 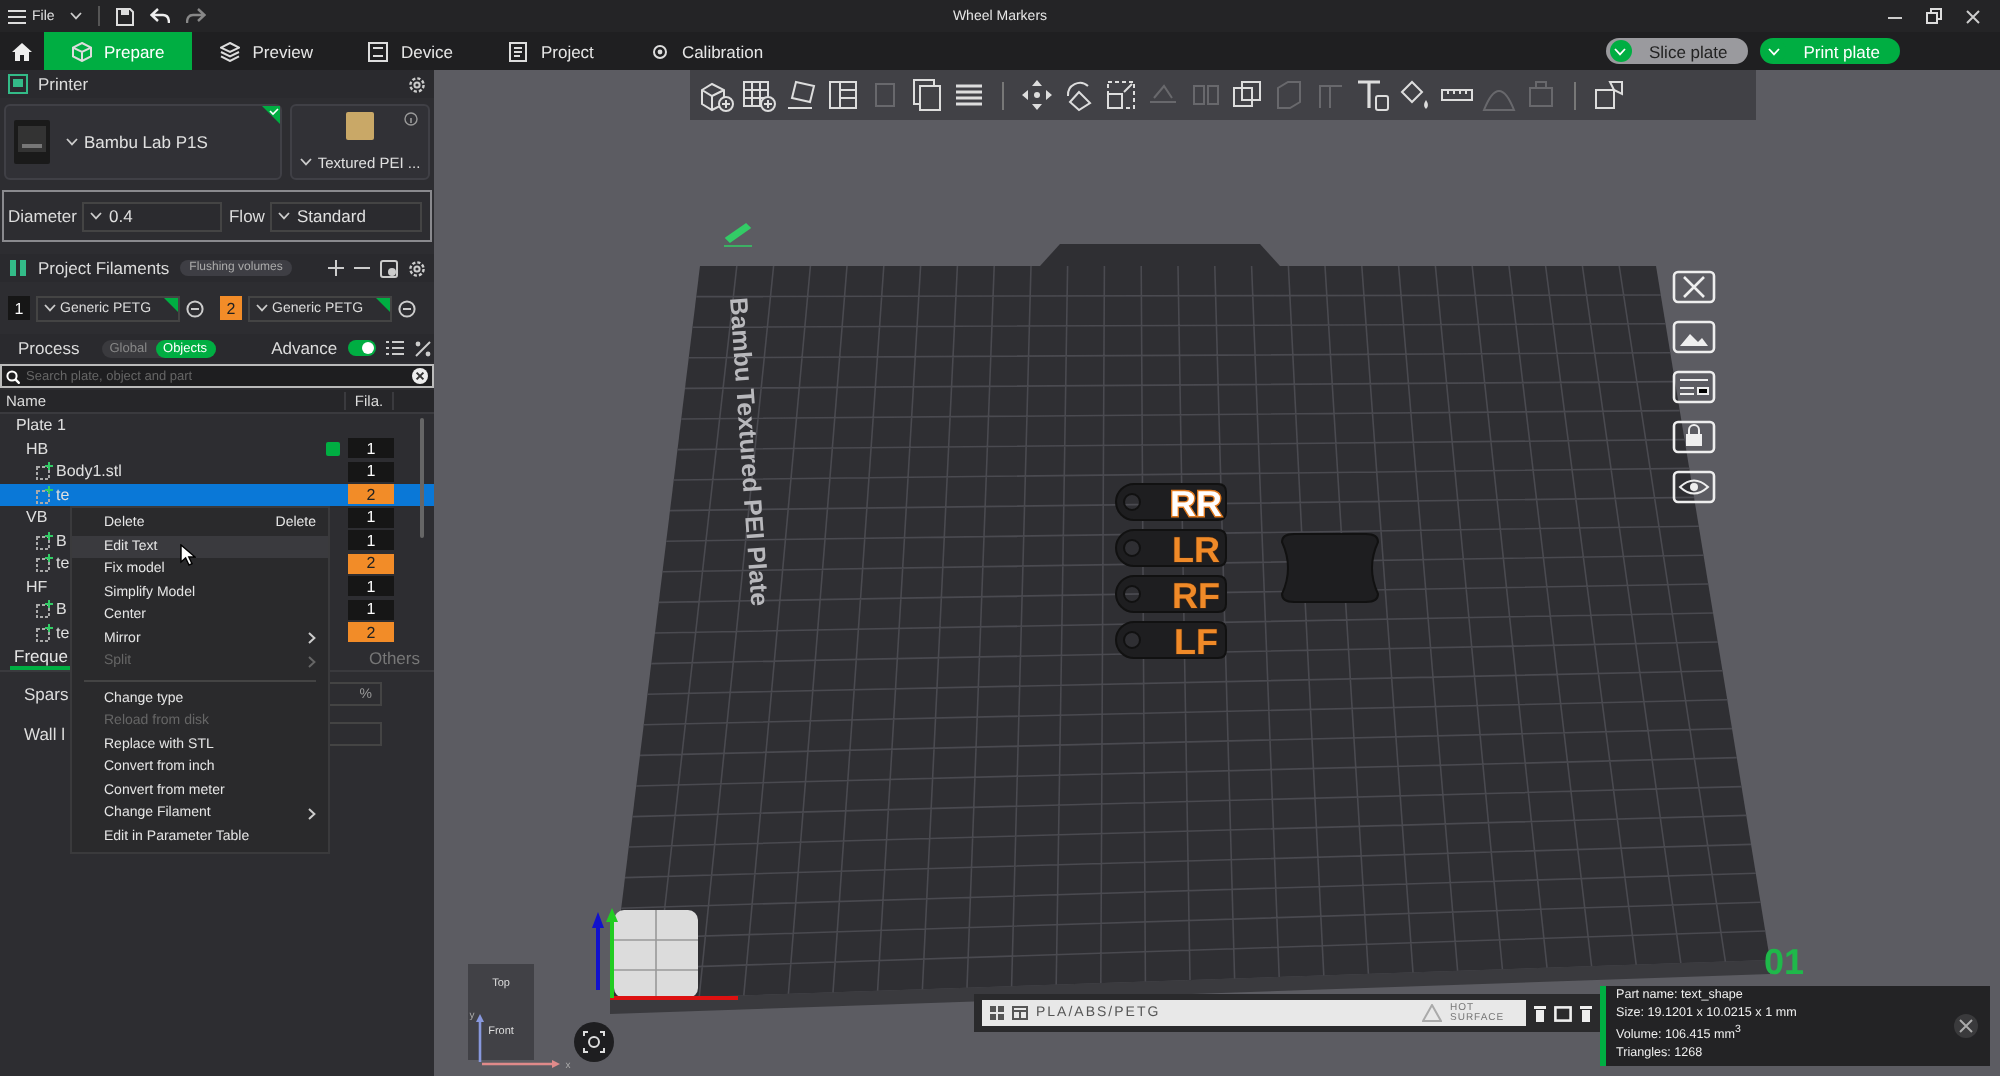 What do you see at coordinates (89, 471) in the screenshot?
I see `tree-item-label: Body1.stl` at bounding box center [89, 471].